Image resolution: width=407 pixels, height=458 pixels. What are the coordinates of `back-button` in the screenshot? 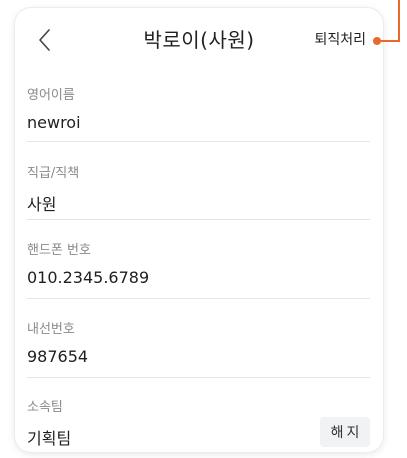 It's located at (46, 40).